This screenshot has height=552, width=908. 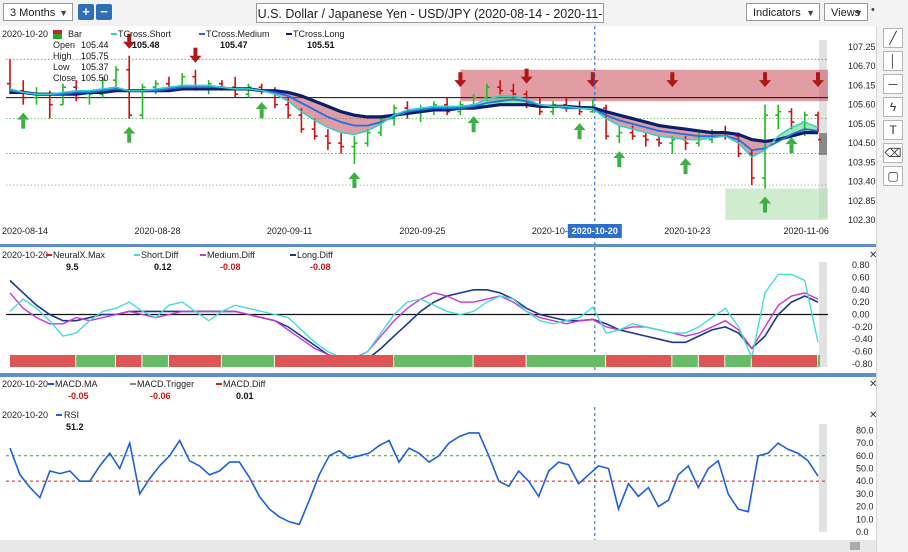 I want to click on ohlc-label: Close, so click(x=64, y=78).